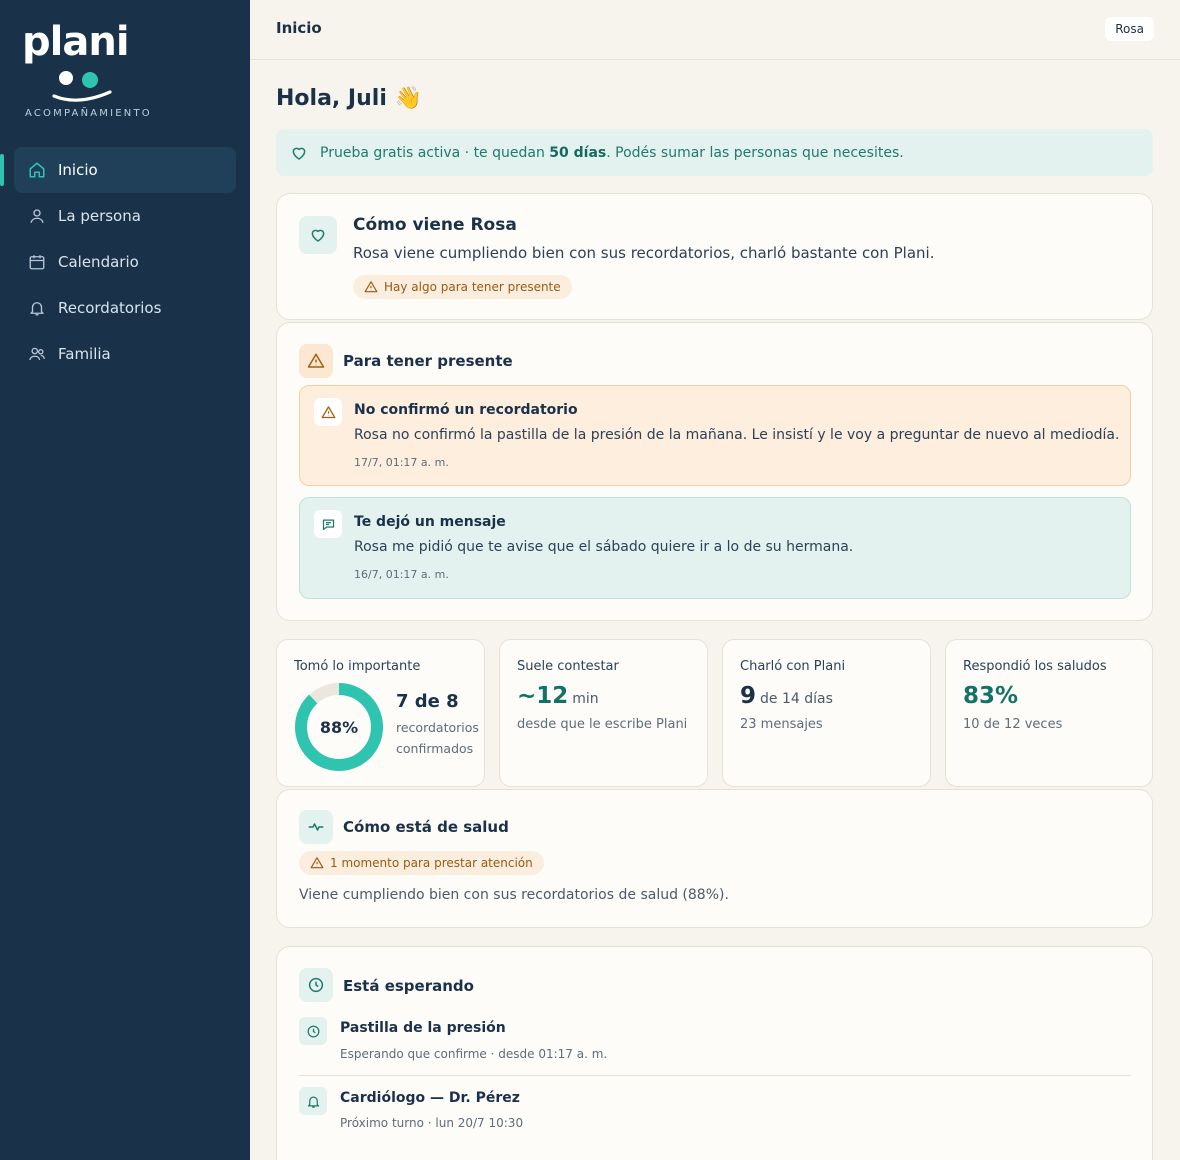 This screenshot has height=1160, width=1180. What do you see at coordinates (88, 113) in the screenshot?
I see `logo-tagline: ACOMPAÑAMIENTO` at bounding box center [88, 113].